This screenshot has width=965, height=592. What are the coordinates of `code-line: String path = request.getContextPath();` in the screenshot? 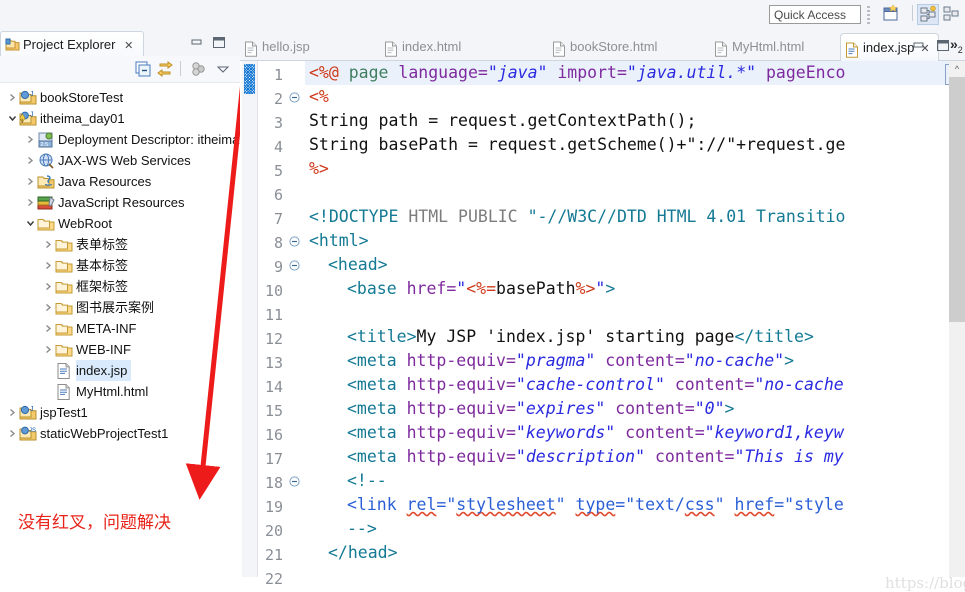 It's located at (500, 121).